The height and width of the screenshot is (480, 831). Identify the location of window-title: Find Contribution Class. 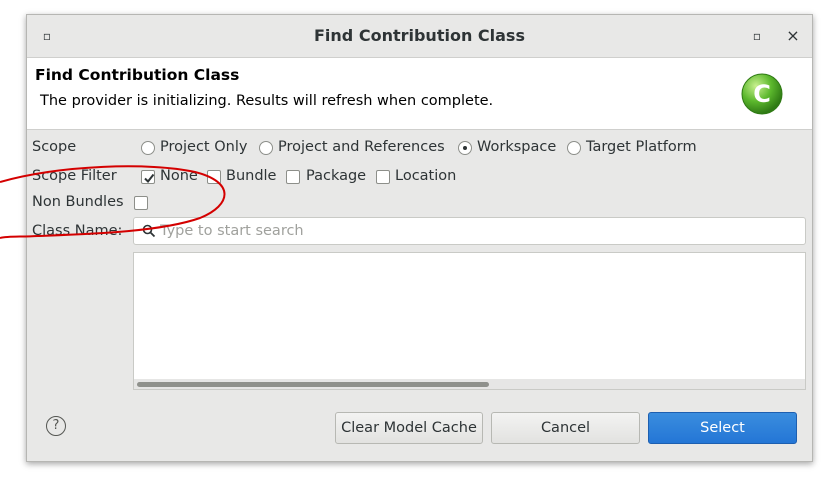
(419, 35).